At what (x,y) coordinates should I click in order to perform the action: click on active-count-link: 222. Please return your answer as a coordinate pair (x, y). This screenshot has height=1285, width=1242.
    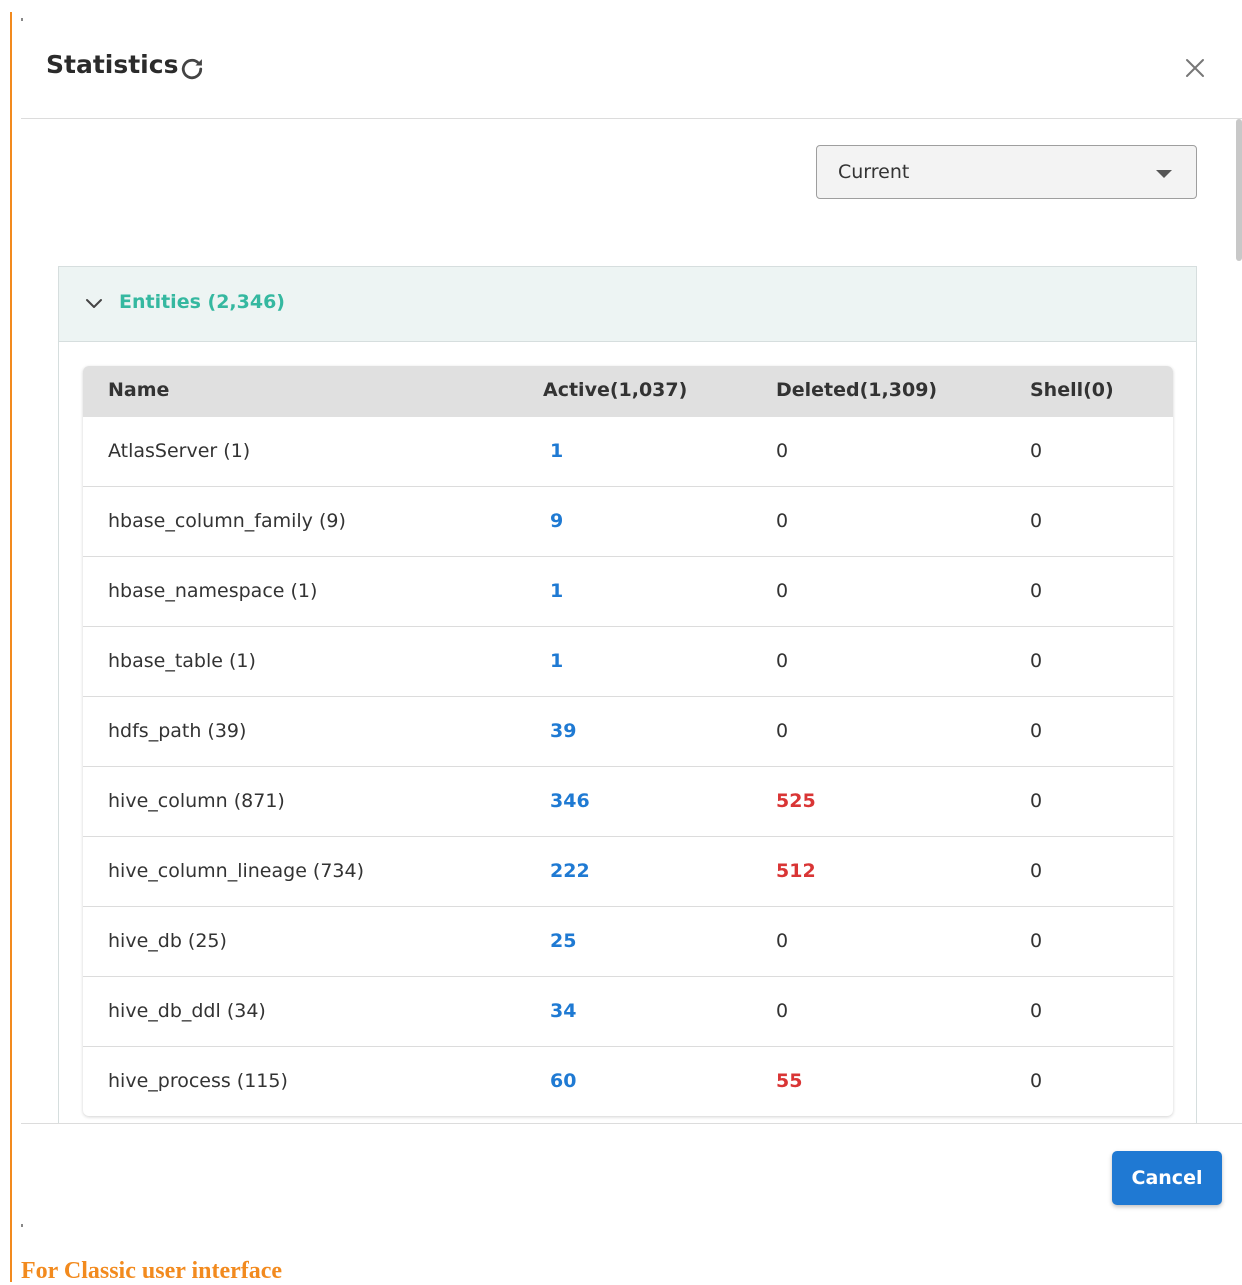
    Looking at the image, I should click on (570, 871).